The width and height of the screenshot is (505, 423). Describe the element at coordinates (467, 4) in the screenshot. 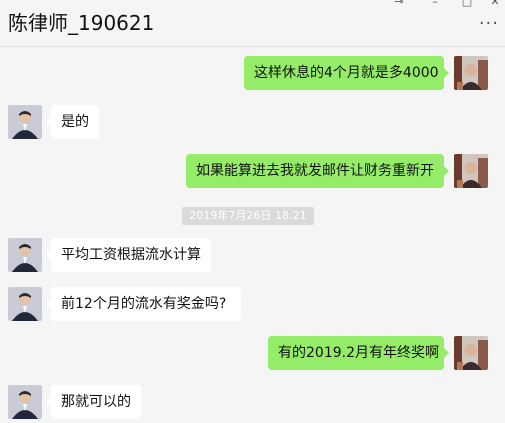

I see `maximize-button: □` at that location.